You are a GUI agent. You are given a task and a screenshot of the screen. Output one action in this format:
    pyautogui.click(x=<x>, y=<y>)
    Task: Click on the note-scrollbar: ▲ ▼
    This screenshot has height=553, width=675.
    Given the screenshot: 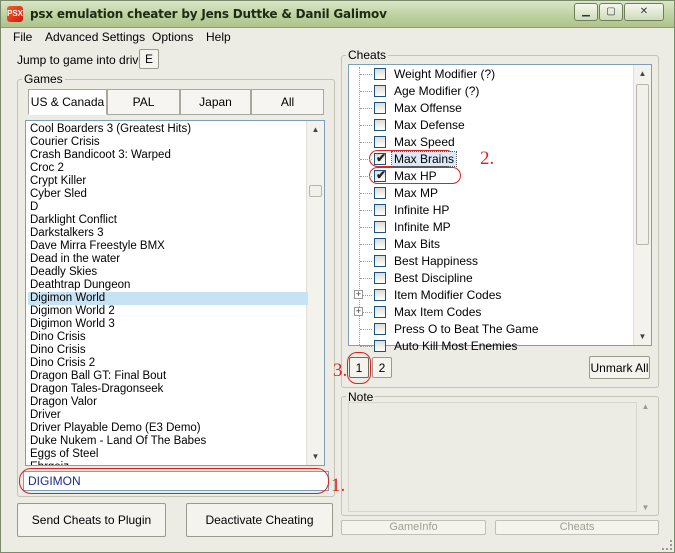 What is the action you would take?
    pyautogui.click(x=645, y=457)
    